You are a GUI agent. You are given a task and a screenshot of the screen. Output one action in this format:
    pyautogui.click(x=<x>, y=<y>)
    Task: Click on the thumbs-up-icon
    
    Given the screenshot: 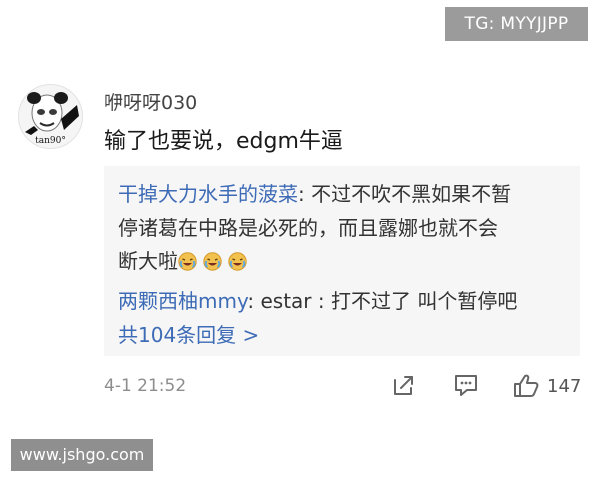 What is the action you would take?
    pyautogui.click(x=526, y=385)
    